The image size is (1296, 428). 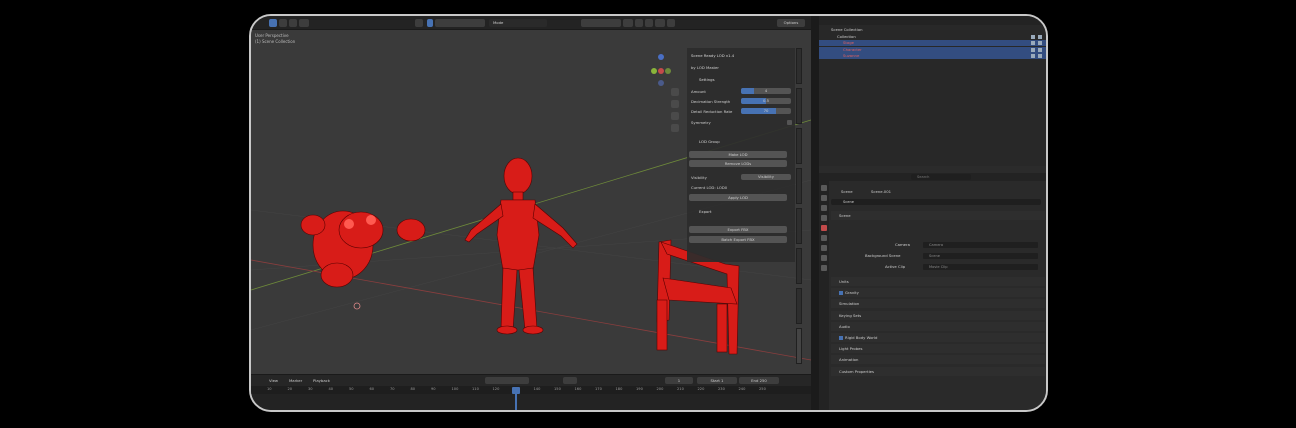 What do you see at coordinates (938, 281) in the screenshot?
I see `section-units: Units` at bounding box center [938, 281].